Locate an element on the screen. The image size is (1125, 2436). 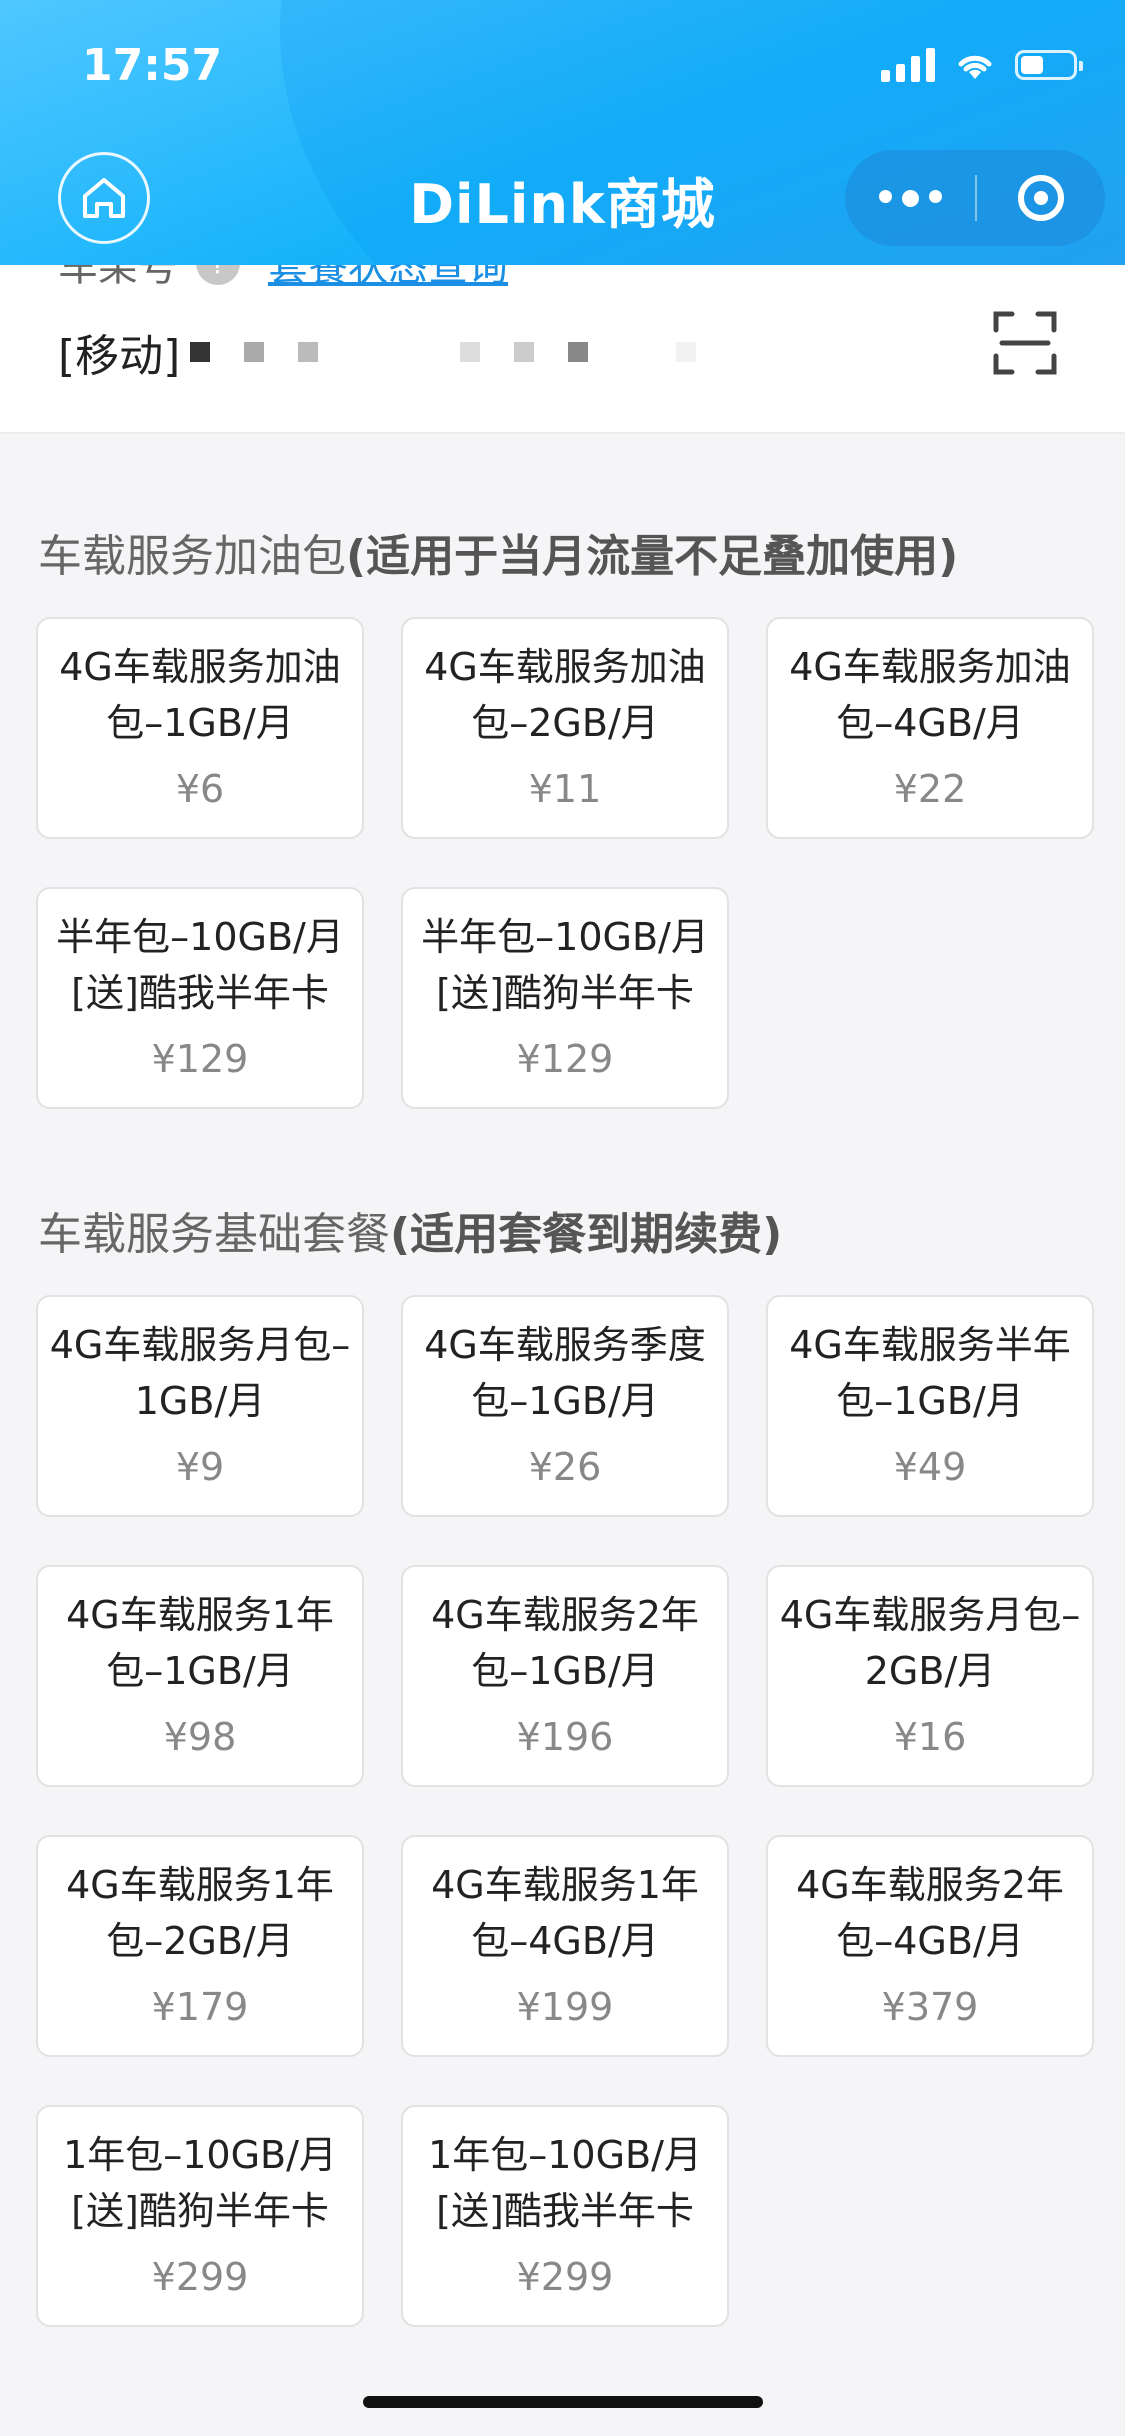
more-button is located at coordinates (910, 198).